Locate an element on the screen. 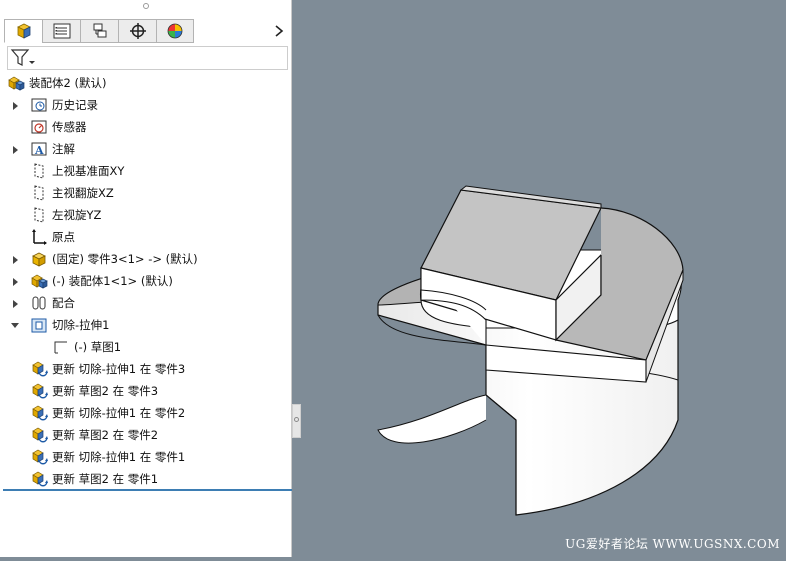  tree-item: 左视旋YZ is located at coordinates (65, 215).